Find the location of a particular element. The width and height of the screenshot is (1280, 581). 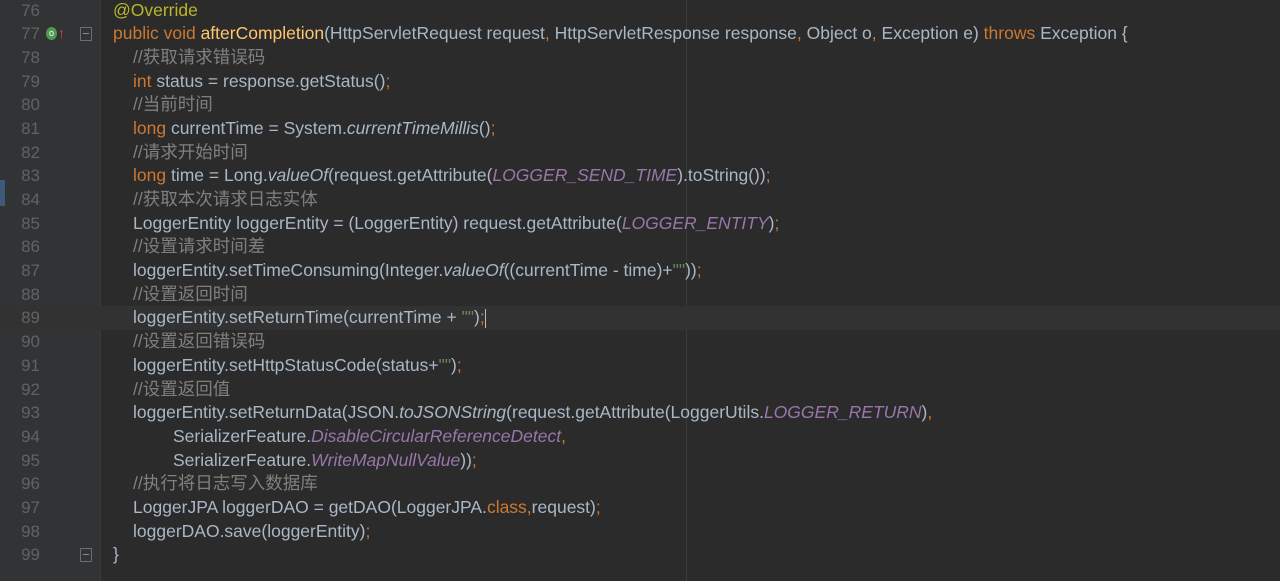

line-number: 96 is located at coordinates (30, 484).